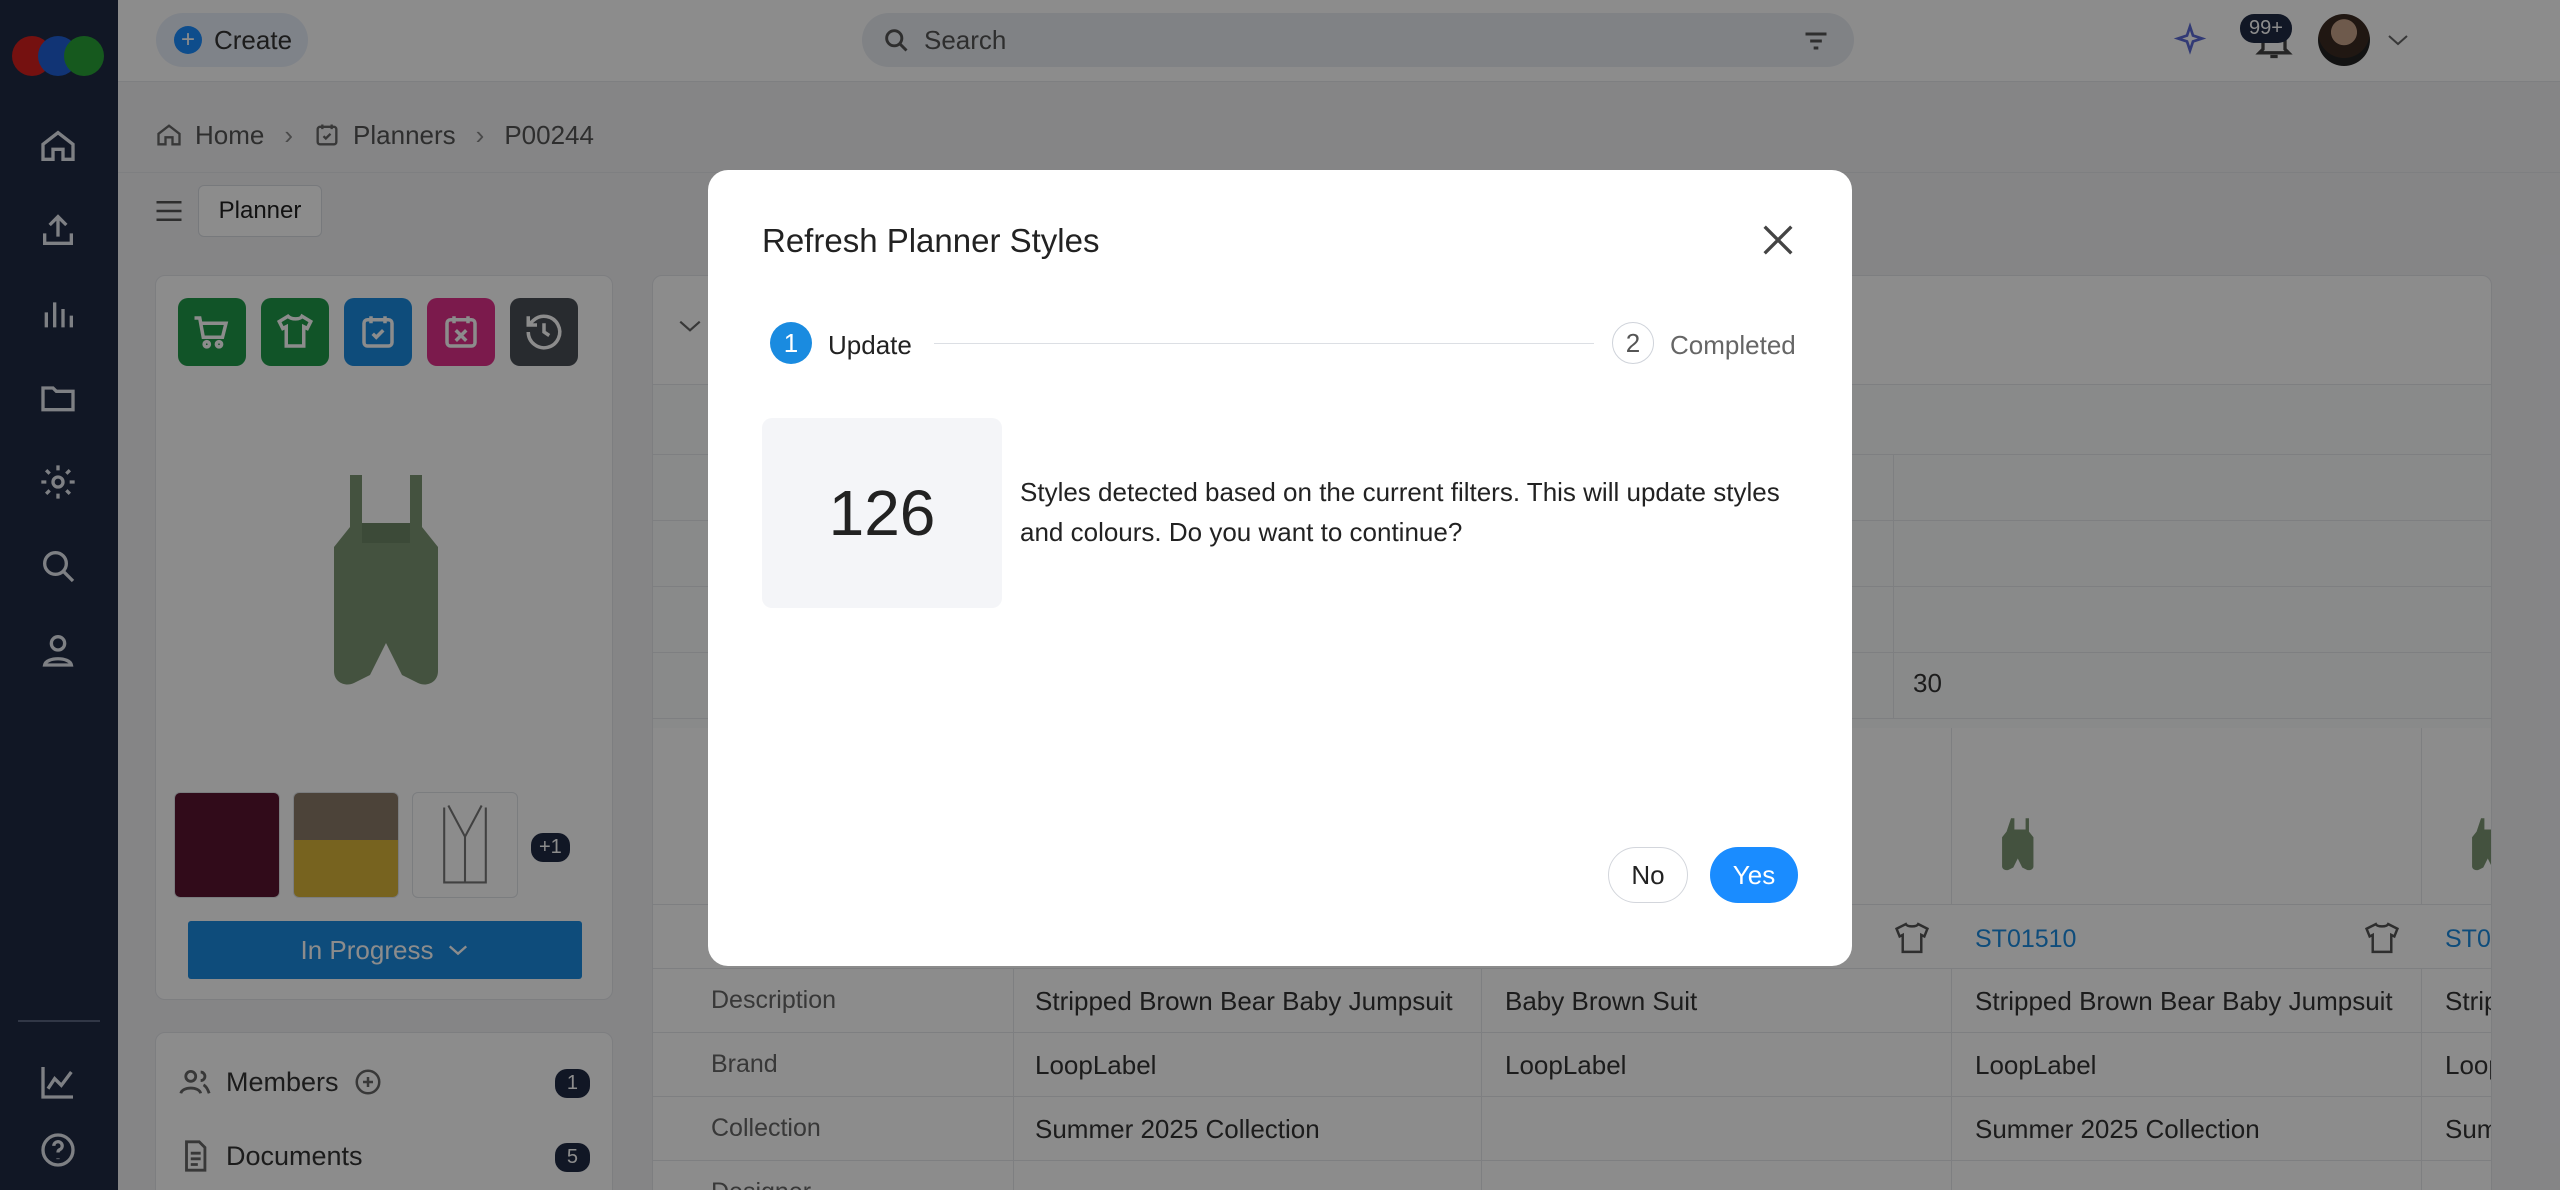 The image size is (2560, 1190). What do you see at coordinates (1754, 875) in the screenshot?
I see `yes-button: Yes` at bounding box center [1754, 875].